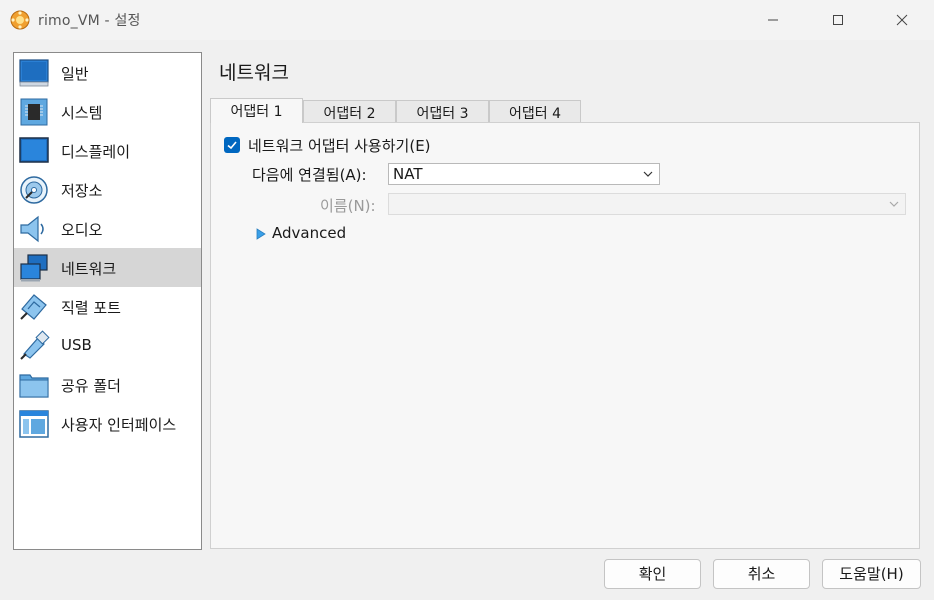  What do you see at coordinates (107, 72) in the screenshot?
I see `sidebar-item-general: 일반` at bounding box center [107, 72].